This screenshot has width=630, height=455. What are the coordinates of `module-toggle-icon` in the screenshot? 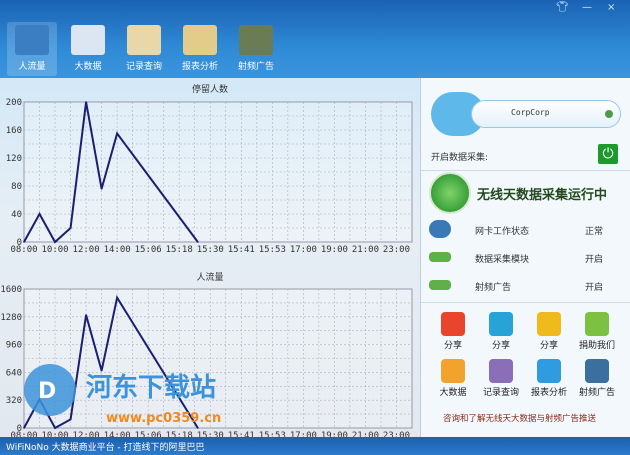 It's located at (440, 257).